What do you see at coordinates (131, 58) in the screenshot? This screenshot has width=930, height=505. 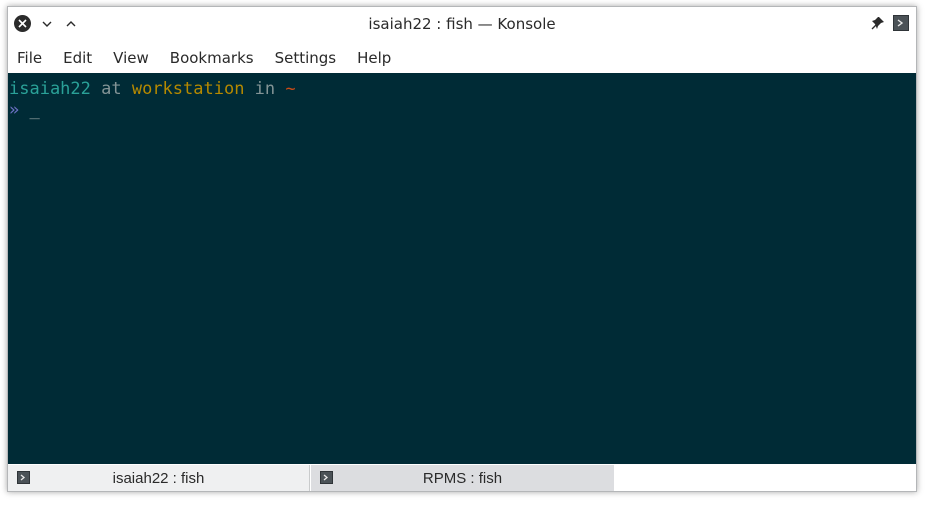 I see `menu-view: View` at bounding box center [131, 58].